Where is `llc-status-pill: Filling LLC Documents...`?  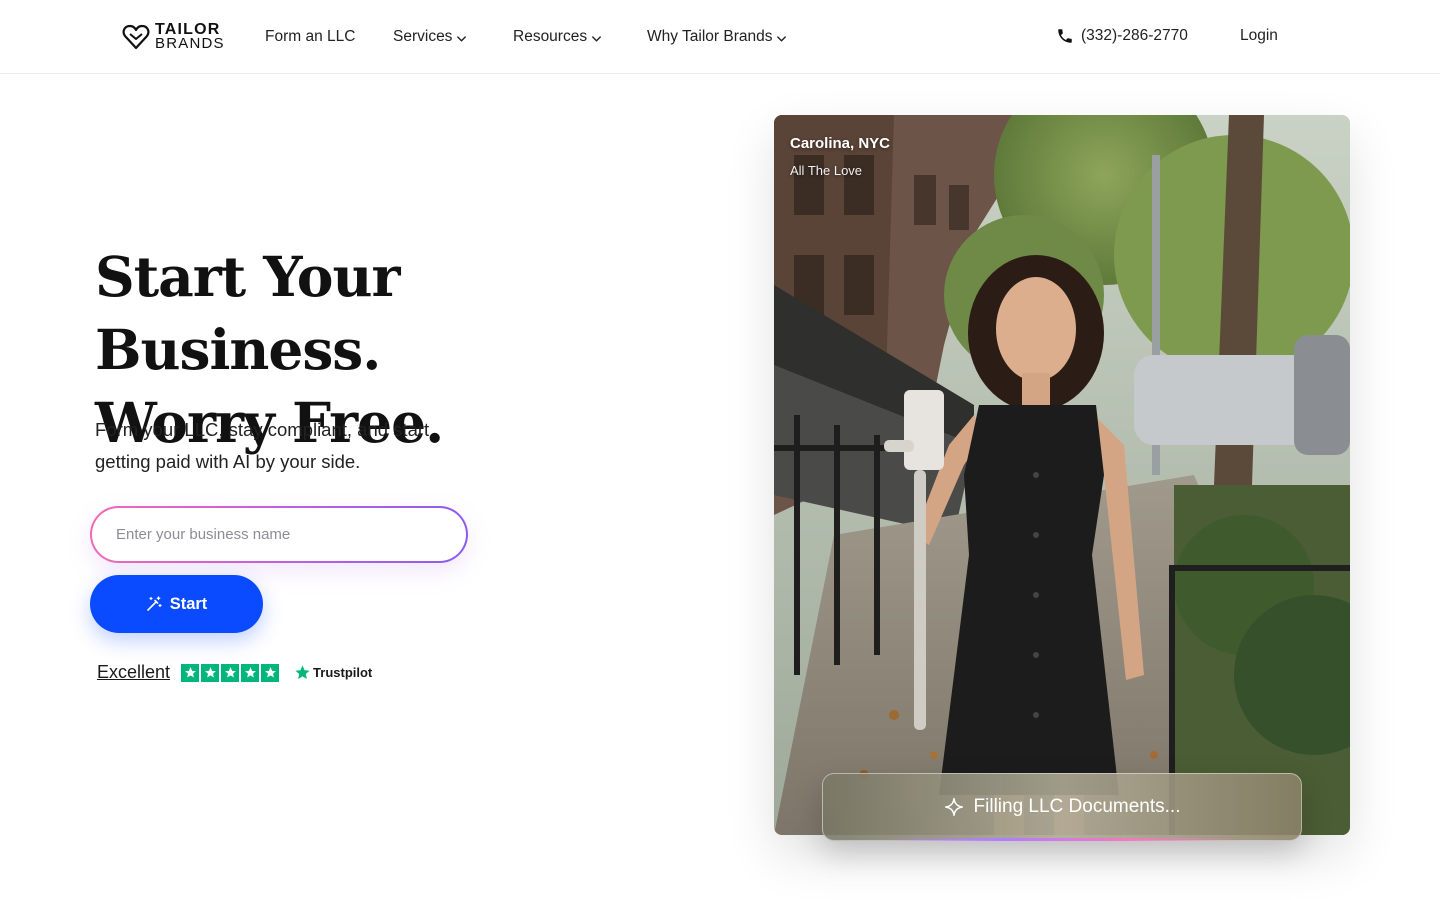
llc-status-pill: Filling LLC Documents... is located at coordinates (1062, 807).